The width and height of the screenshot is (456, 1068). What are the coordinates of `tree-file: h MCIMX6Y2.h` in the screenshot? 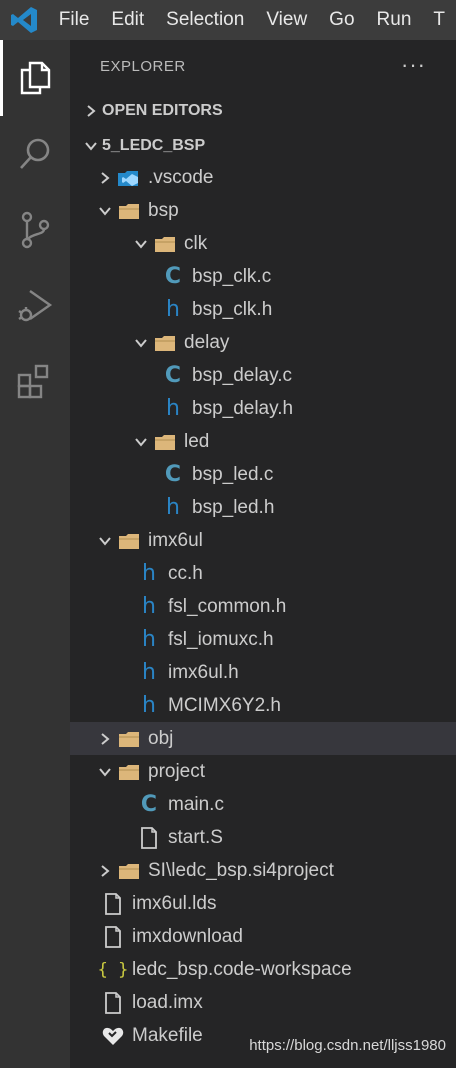 It's located at (263, 705).